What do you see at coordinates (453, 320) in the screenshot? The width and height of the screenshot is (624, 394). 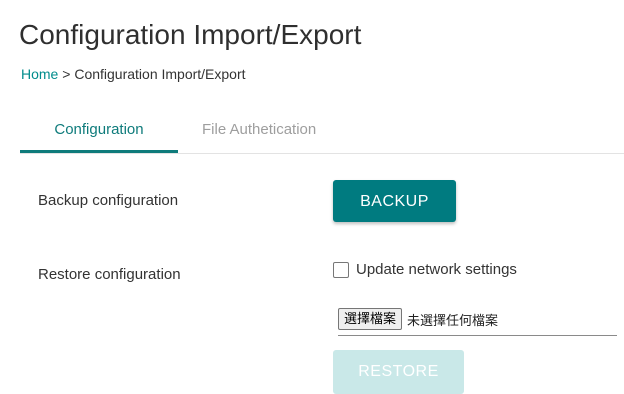 I see `file-status-text: 未選擇任何檔案` at bounding box center [453, 320].